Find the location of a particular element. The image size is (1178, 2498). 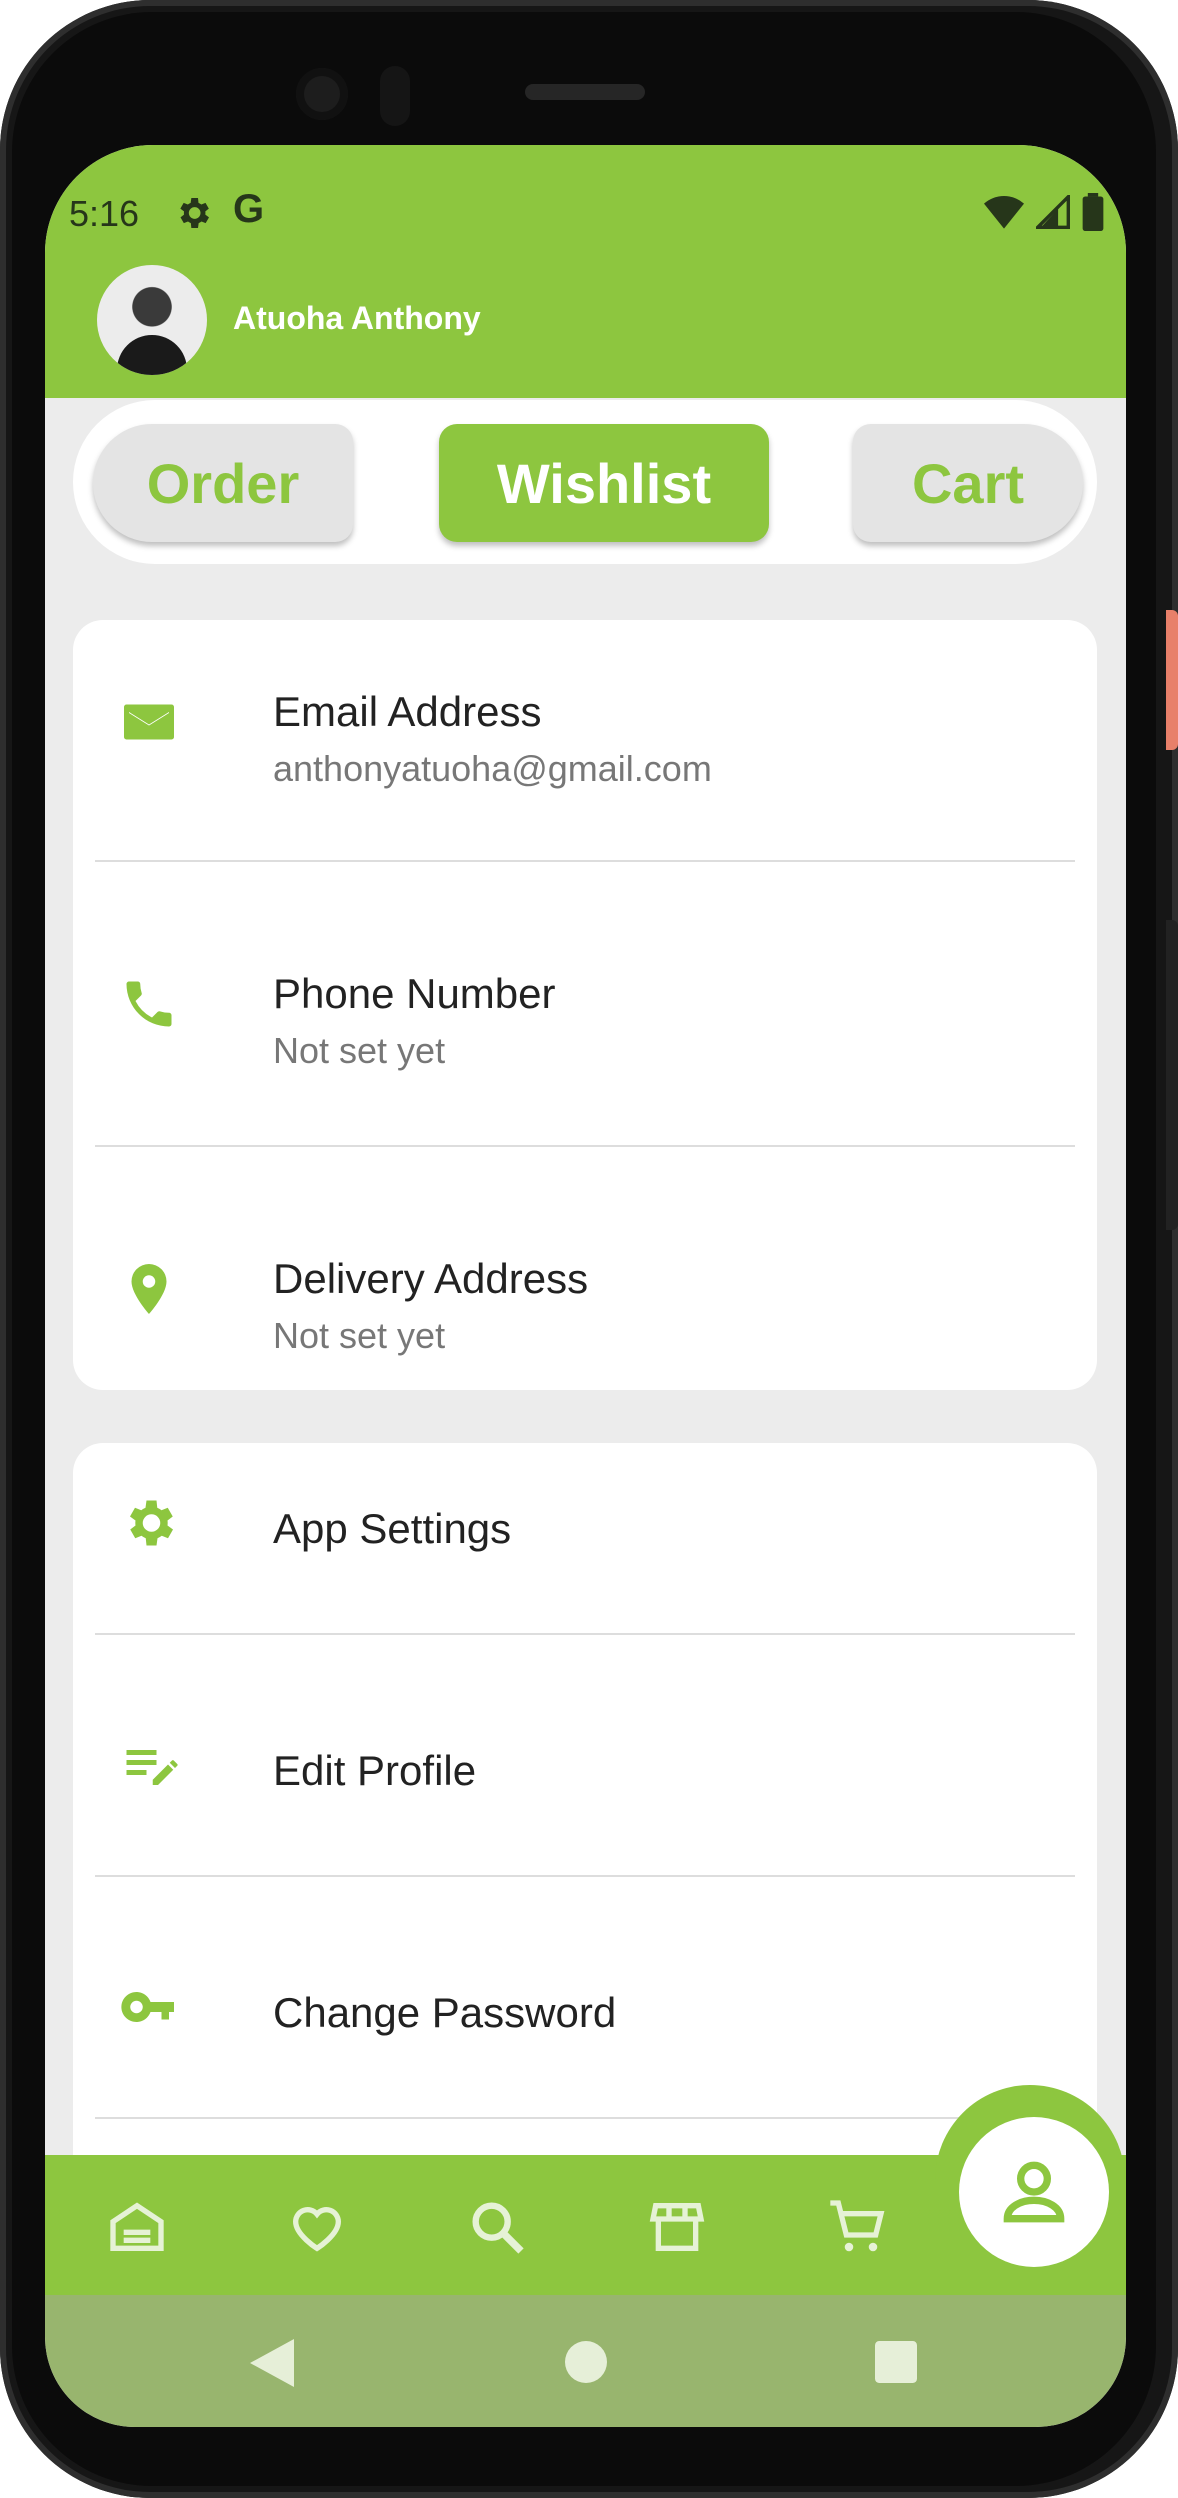

edit-profile-title: Edit Profile is located at coordinates (375, 1770).